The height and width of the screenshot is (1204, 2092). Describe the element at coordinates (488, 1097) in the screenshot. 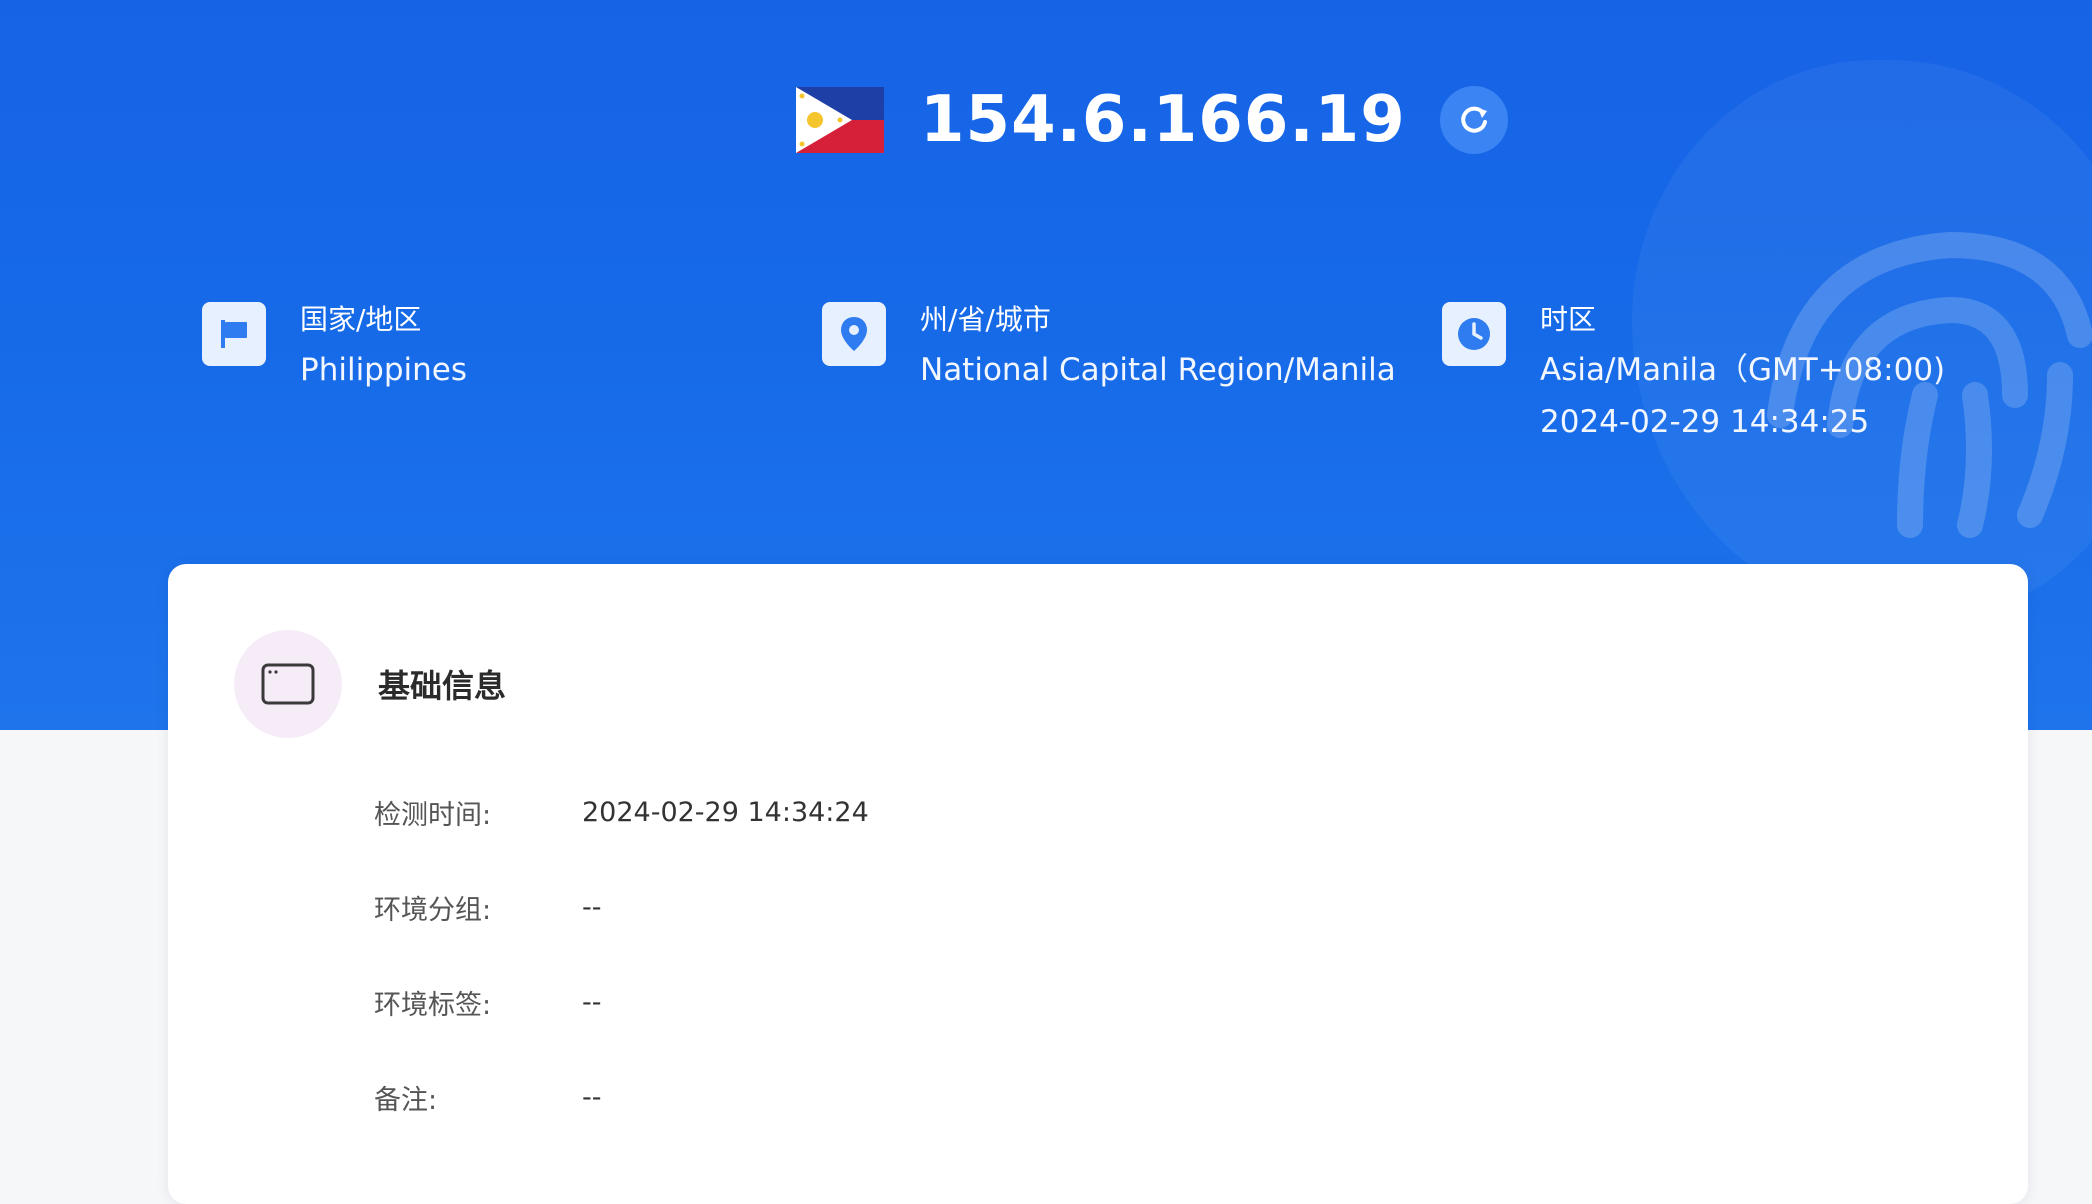

I see `remark-row: 备注: --` at that location.